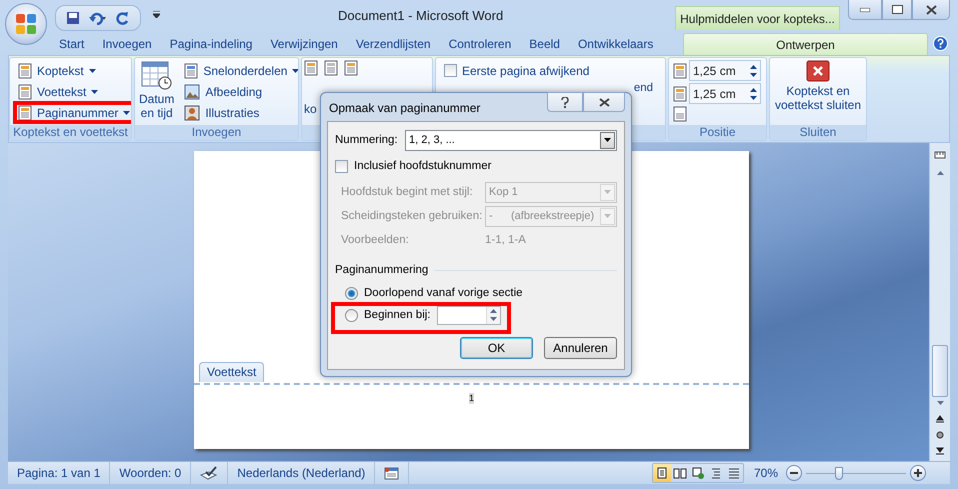  What do you see at coordinates (216, 132) in the screenshot?
I see `group-label: Invoegen` at bounding box center [216, 132].